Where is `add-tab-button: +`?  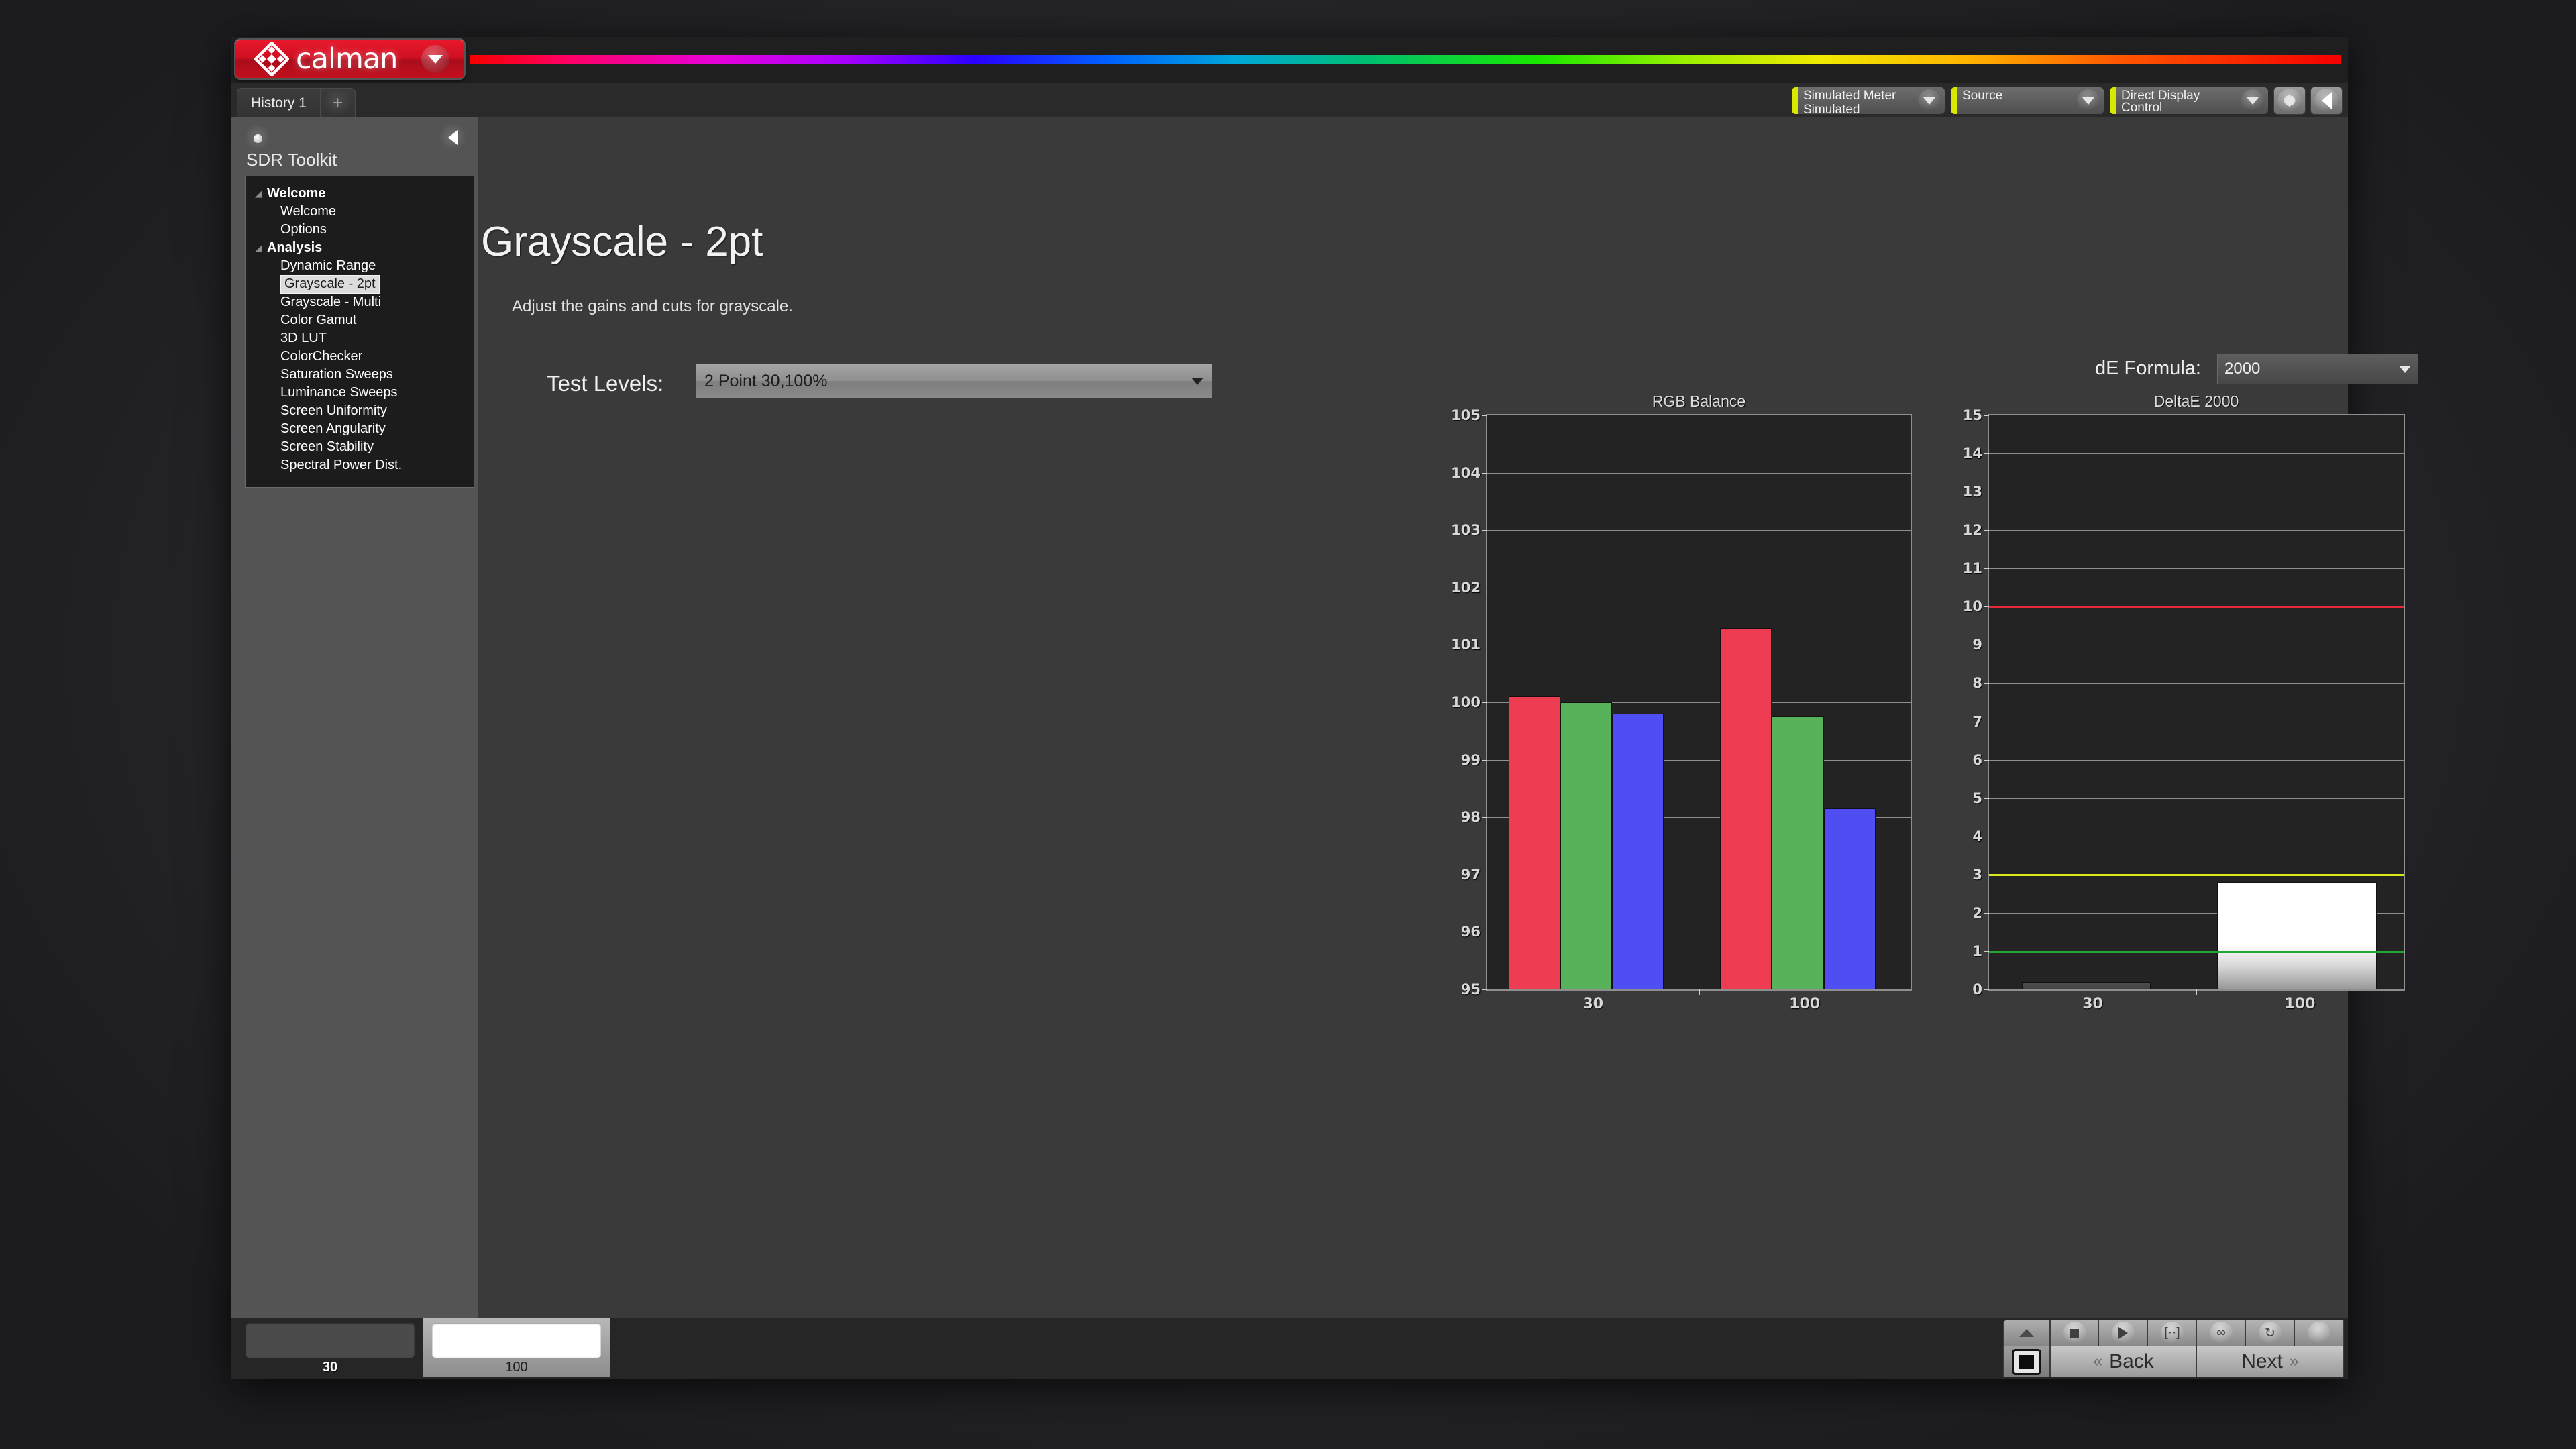 add-tab-button: + is located at coordinates (338, 102).